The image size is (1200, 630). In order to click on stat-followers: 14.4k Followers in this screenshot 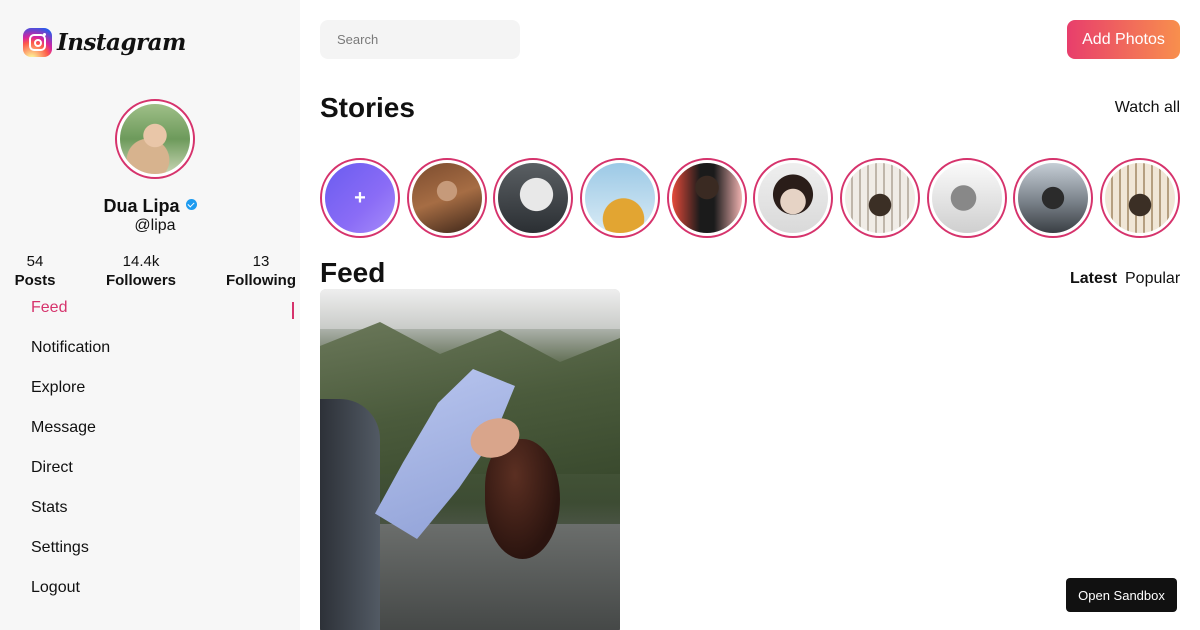, I will do `click(141, 271)`.